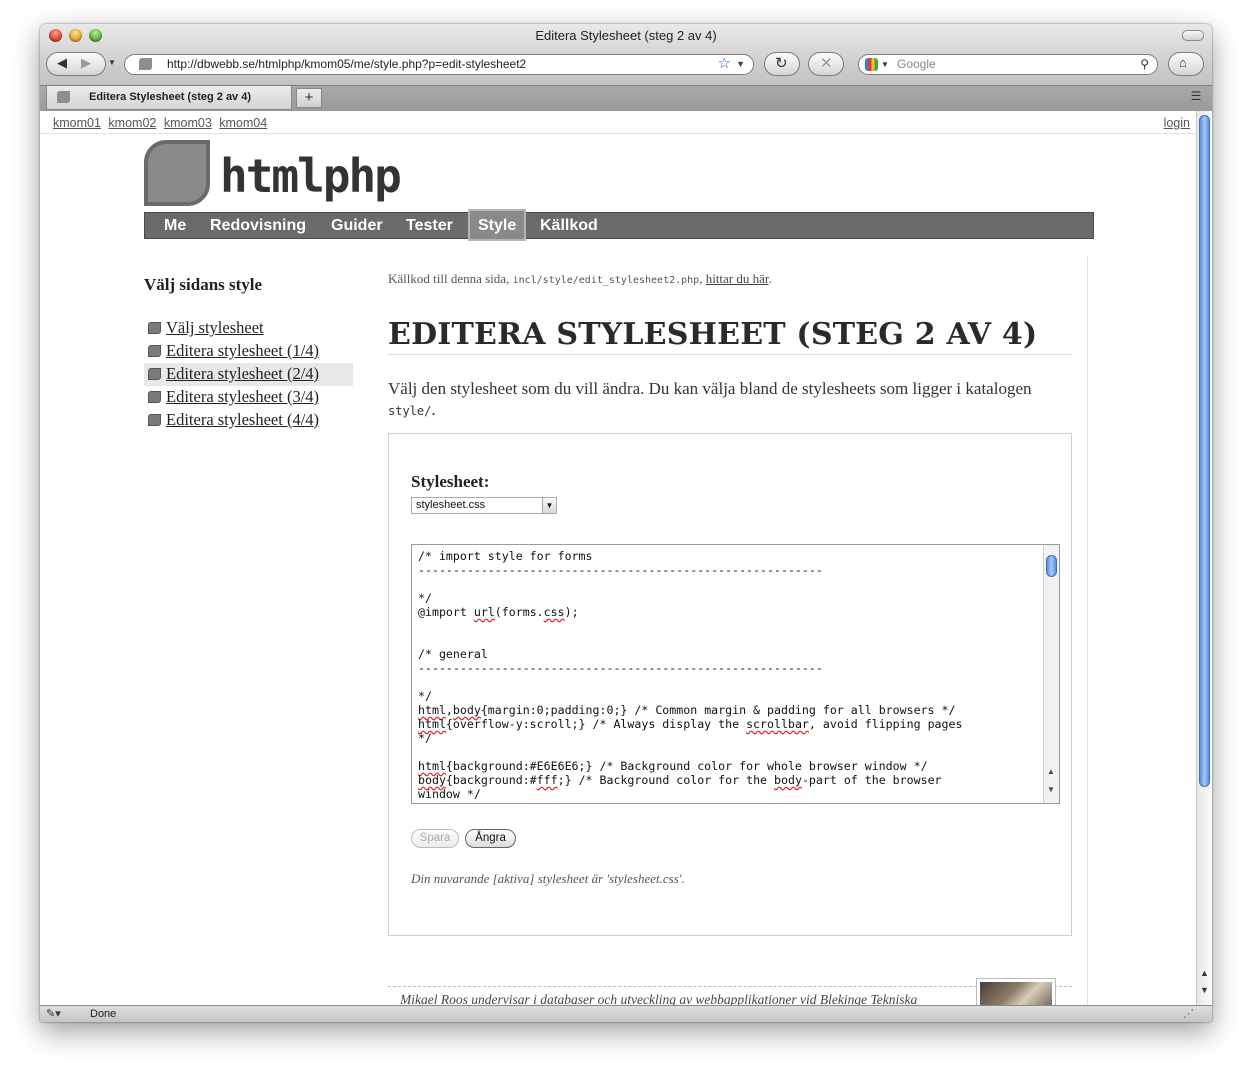 This screenshot has height=1078, width=1252. Describe the element at coordinates (626, 1013) in the screenshot. I see `status-bar: ✎▾ Done ⋰` at that location.